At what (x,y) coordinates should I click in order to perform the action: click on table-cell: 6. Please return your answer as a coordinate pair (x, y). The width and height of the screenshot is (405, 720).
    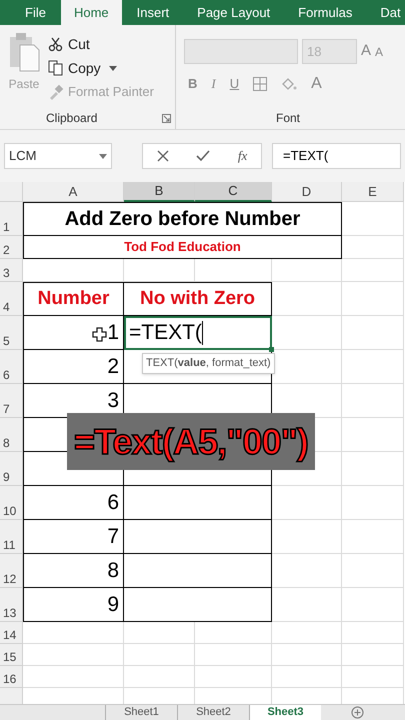
    Looking at the image, I should click on (73, 503).